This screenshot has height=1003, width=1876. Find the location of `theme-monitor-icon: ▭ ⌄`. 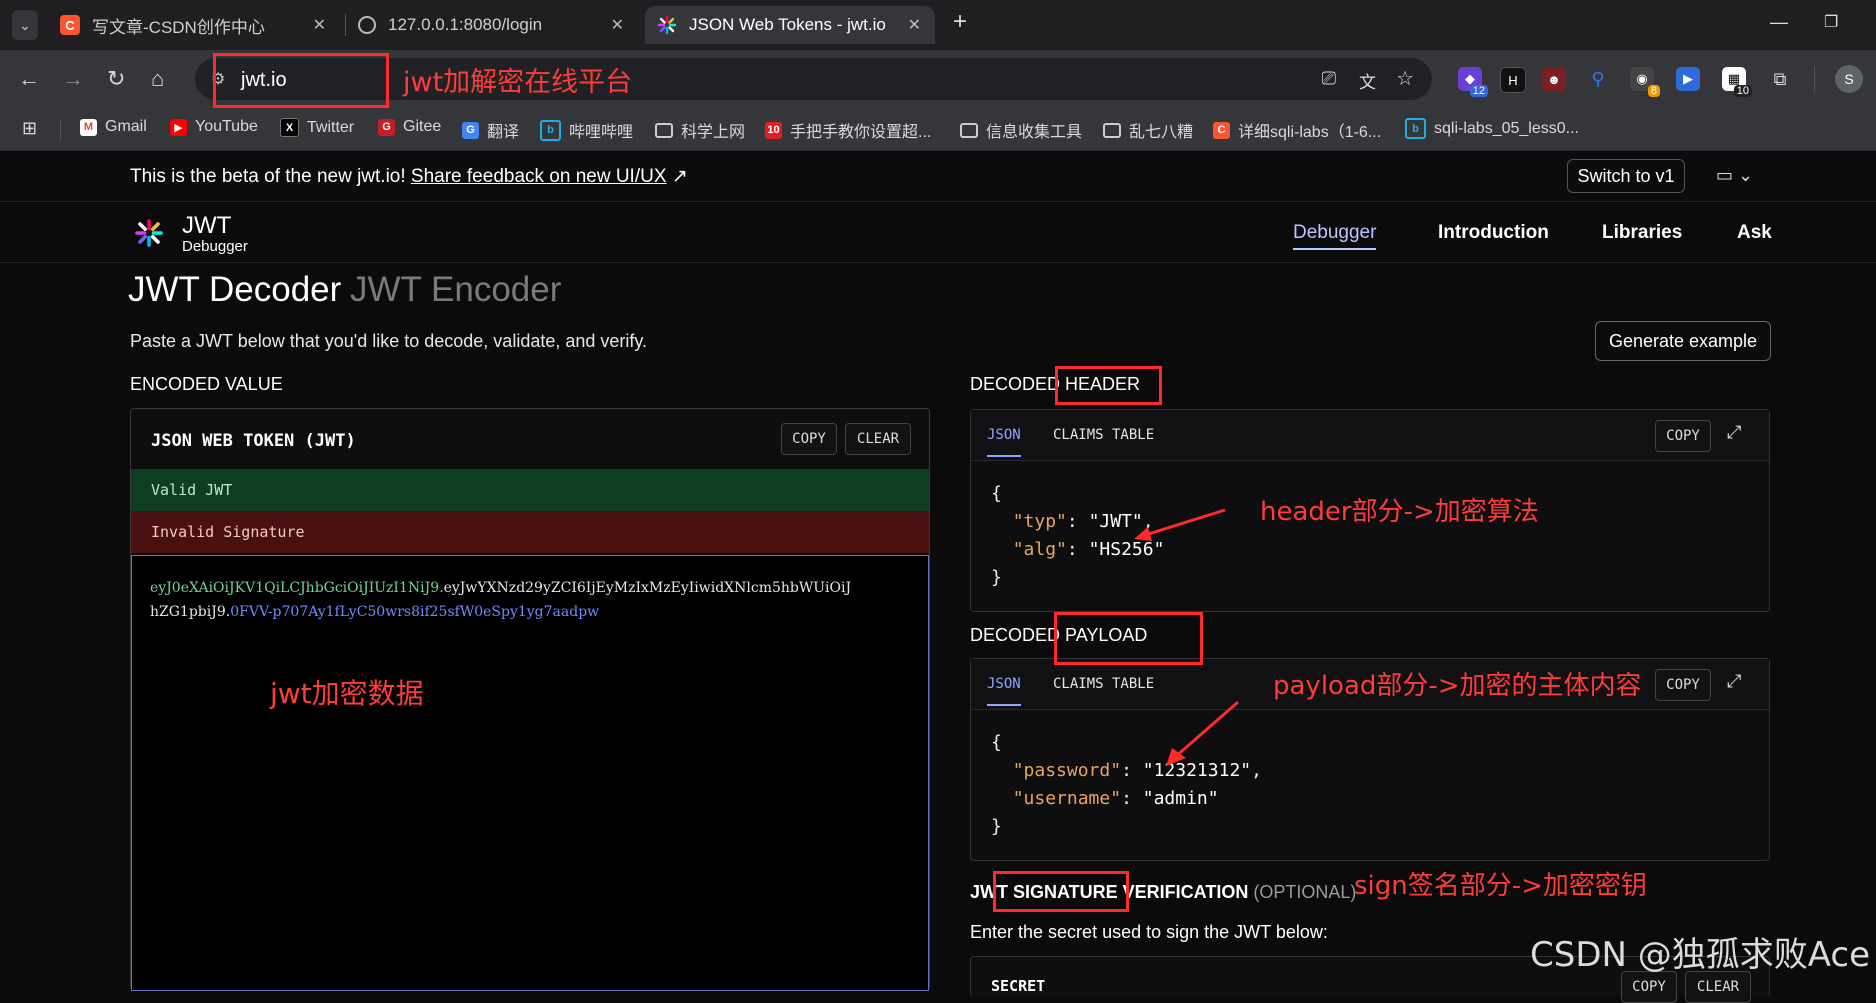

theme-monitor-icon: ▭ ⌄ is located at coordinates (1734, 175).